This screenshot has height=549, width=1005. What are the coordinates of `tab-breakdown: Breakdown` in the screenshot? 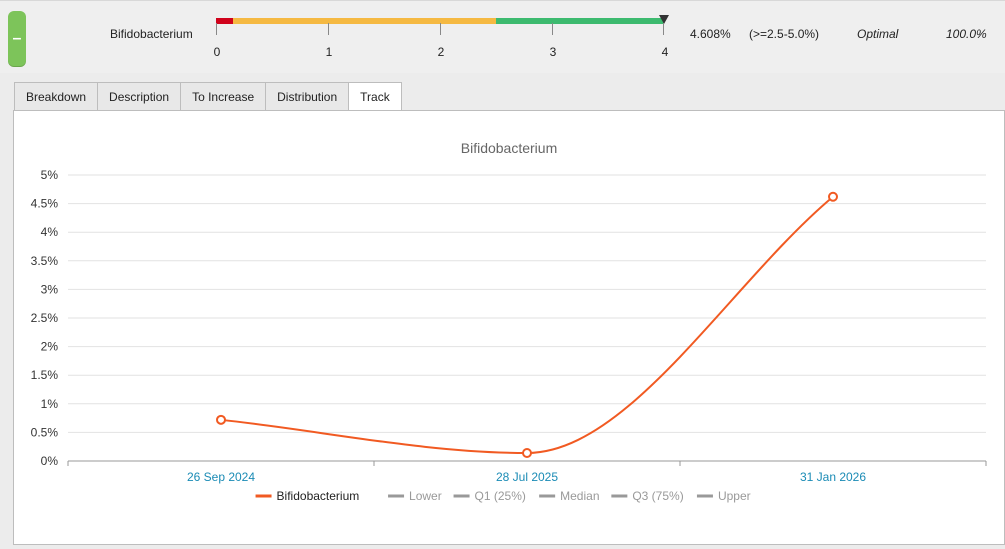 It's located at (56, 96).